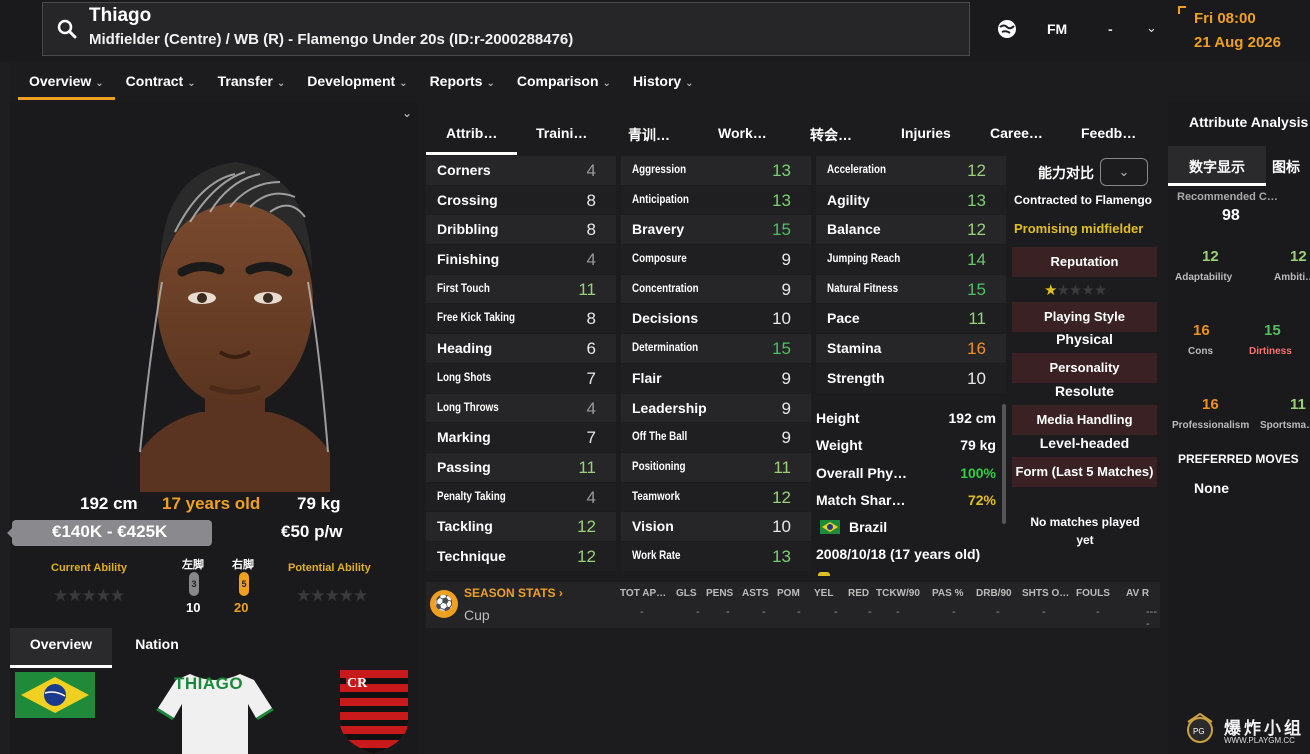  Describe the element at coordinates (521, 527) in the screenshot. I see `technical-attr-row: Tackling 12` at that location.